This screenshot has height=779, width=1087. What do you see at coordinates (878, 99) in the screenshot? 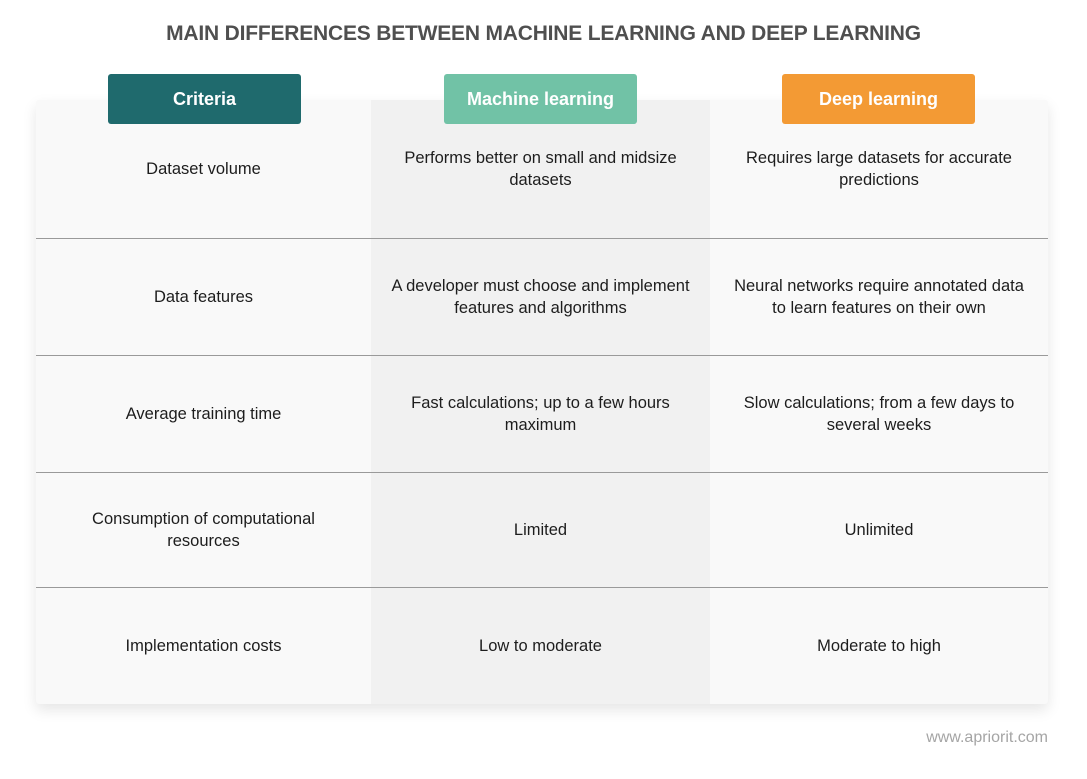
I see `header-deep-learning: Deep learning` at bounding box center [878, 99].